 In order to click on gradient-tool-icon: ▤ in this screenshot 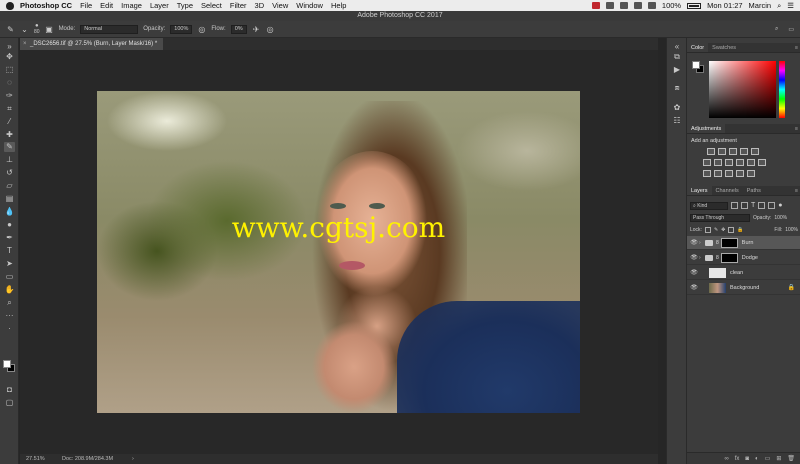, I will do `click(9, 199)`.